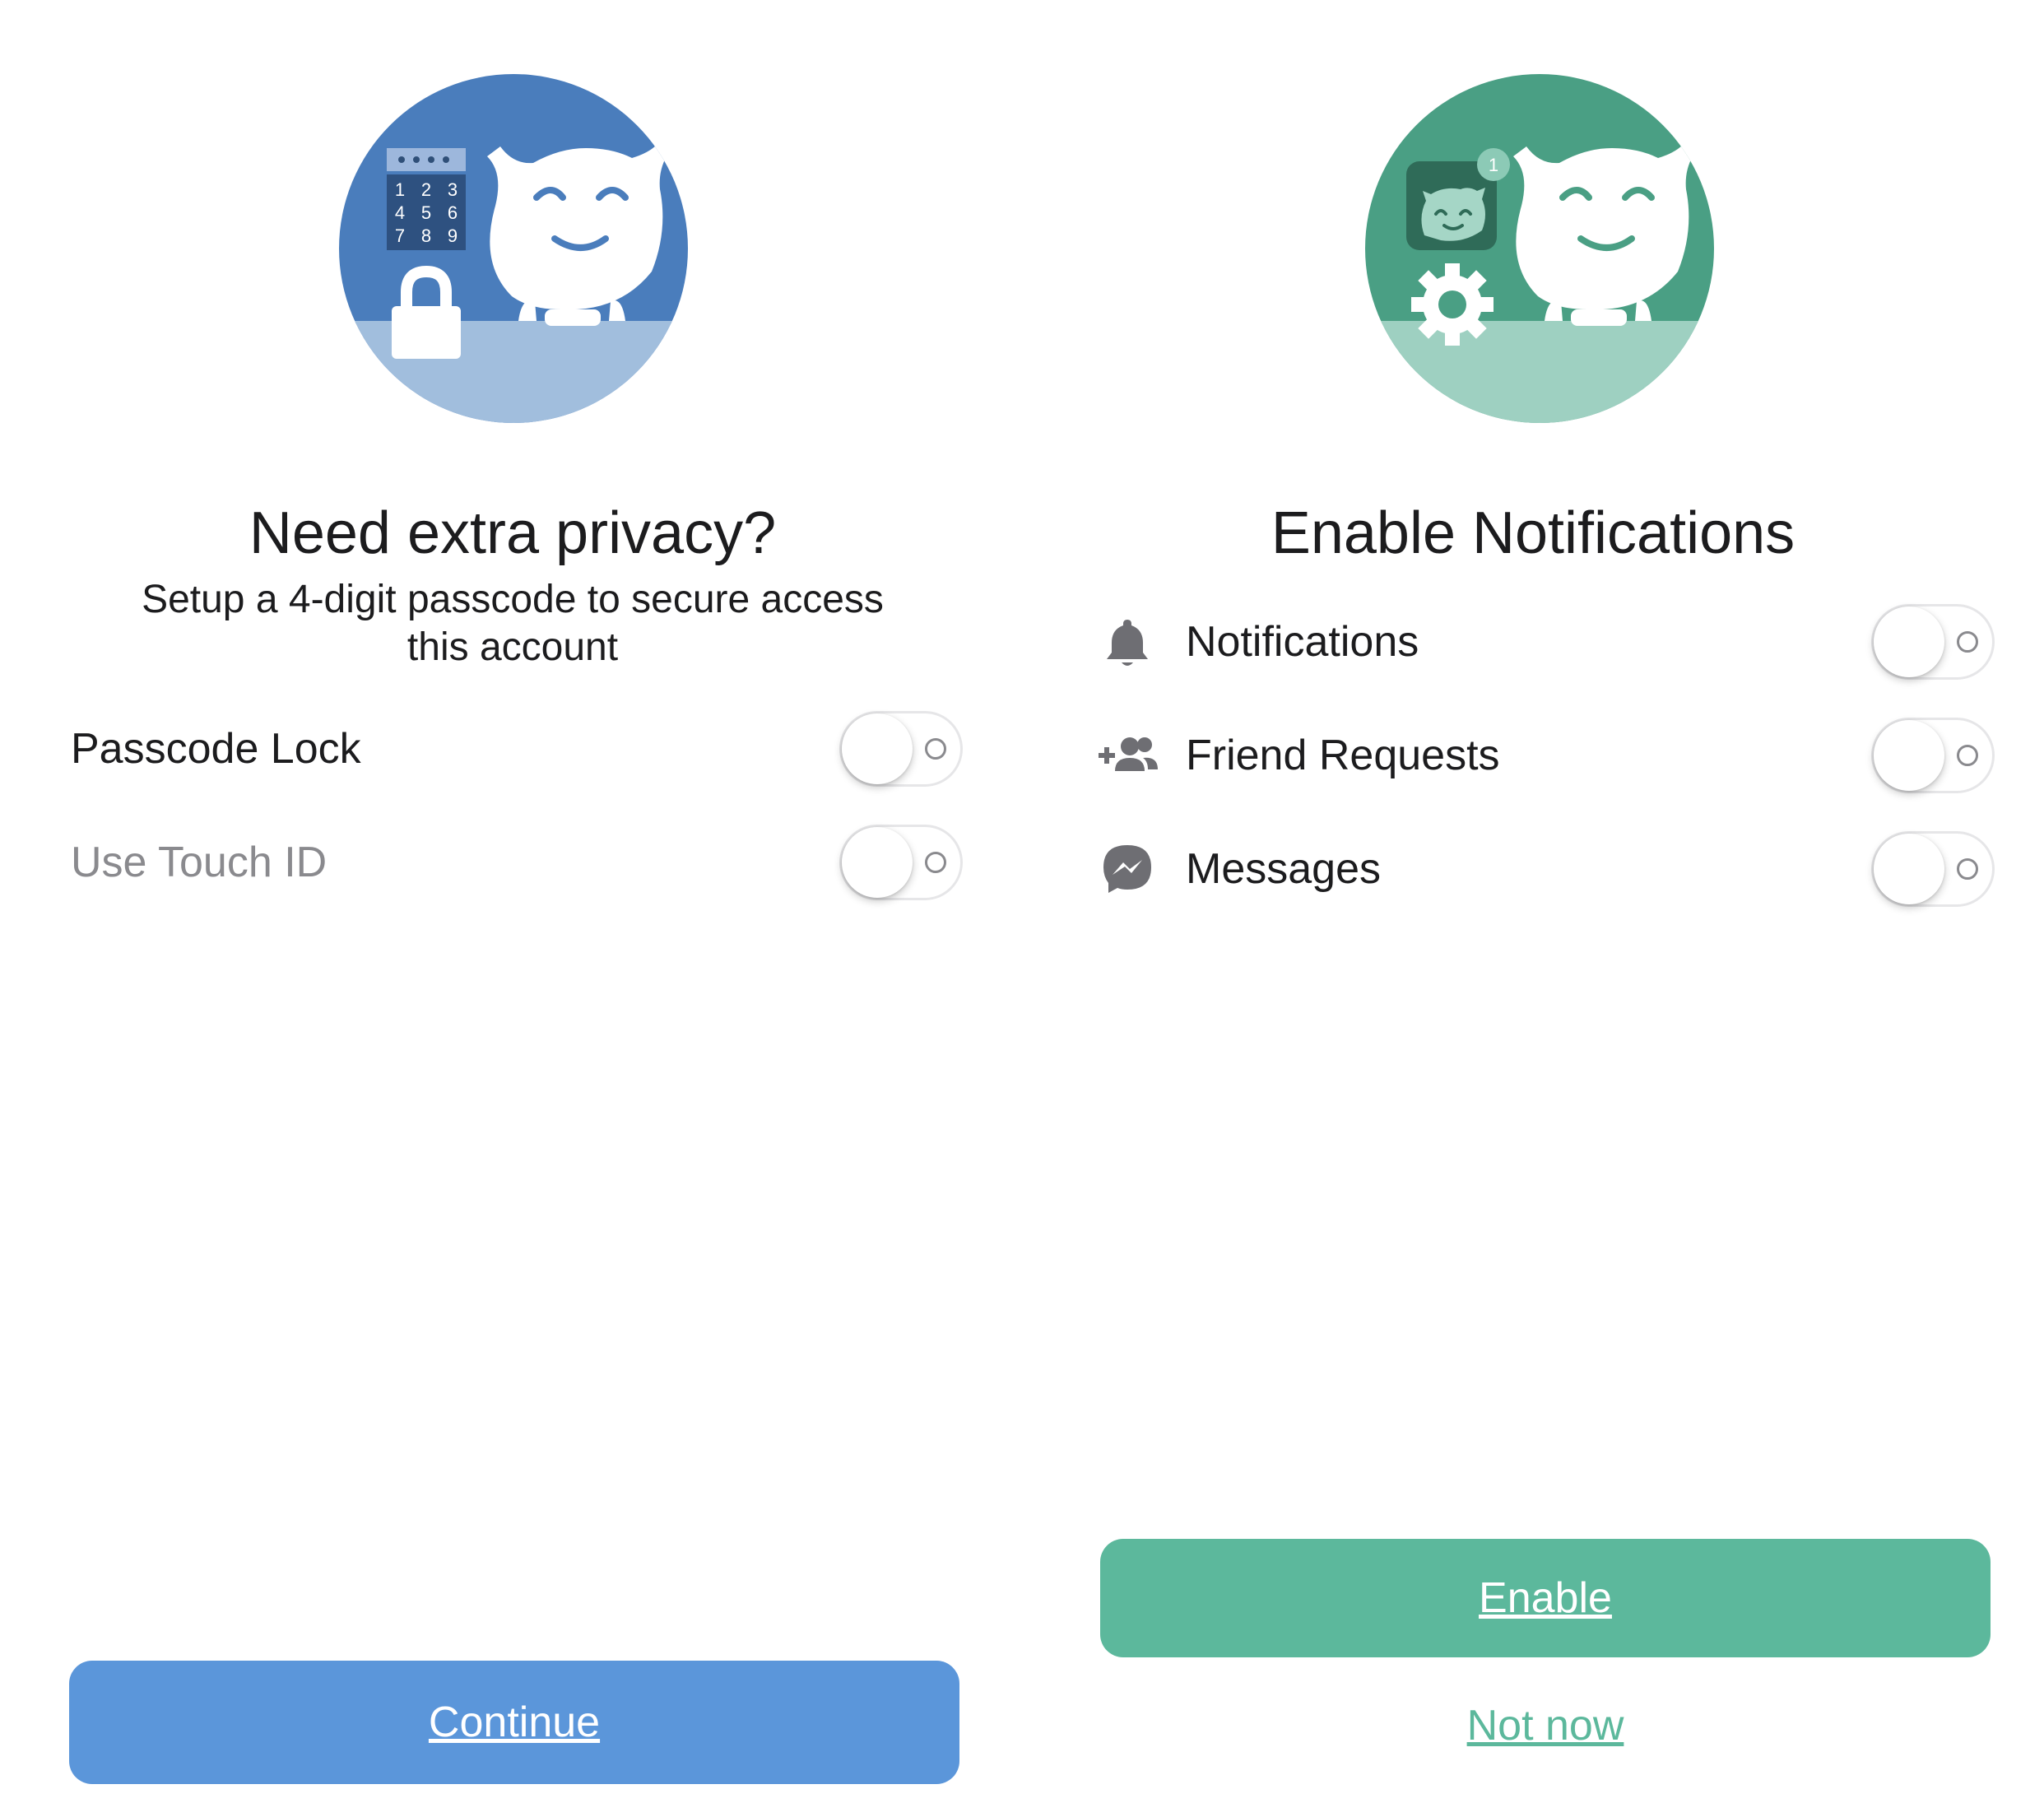 Image resolution: width=2044 pixels, height=1817 pixels. Describe the element at coordinates (1127, 869) in the screenshot. I see `messenger-icon` at that location.